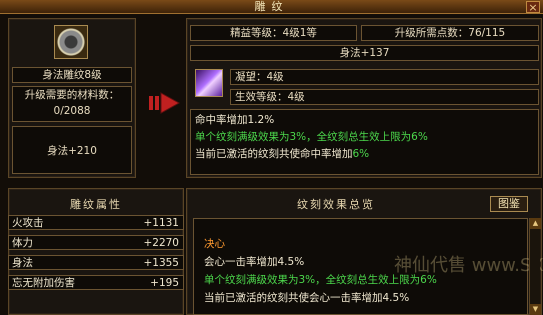 This screenshot has width=543, height=315. I want to click on effects-title: 纹刻效果总览, so click(336, 204).